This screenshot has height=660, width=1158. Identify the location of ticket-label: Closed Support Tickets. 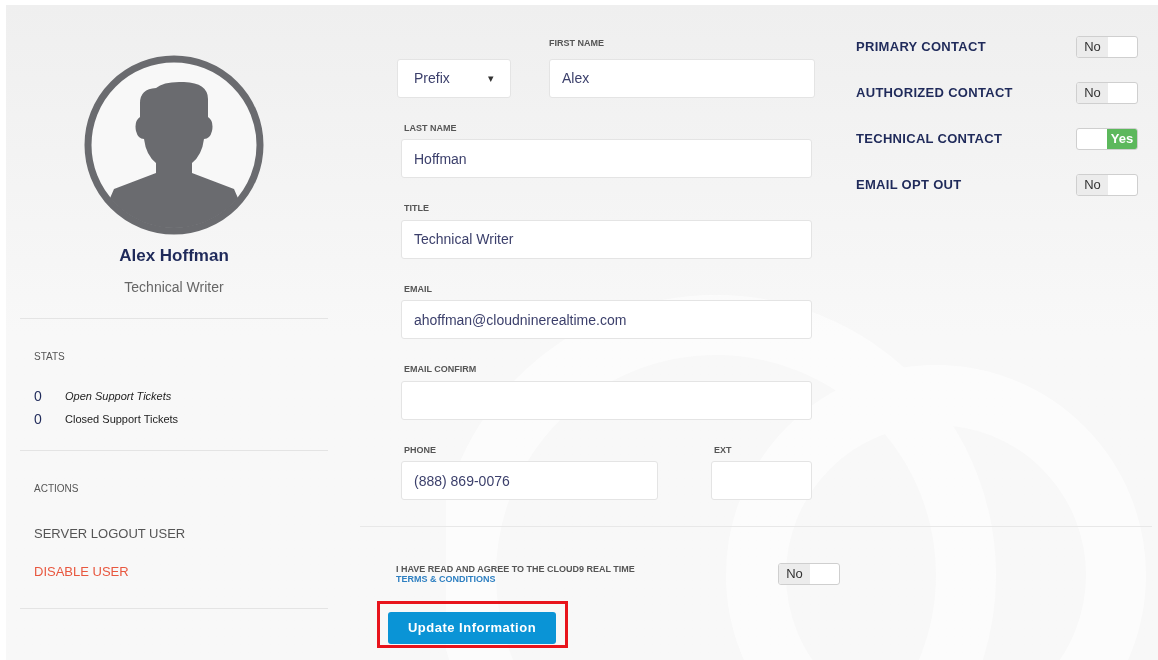
(122, 419).